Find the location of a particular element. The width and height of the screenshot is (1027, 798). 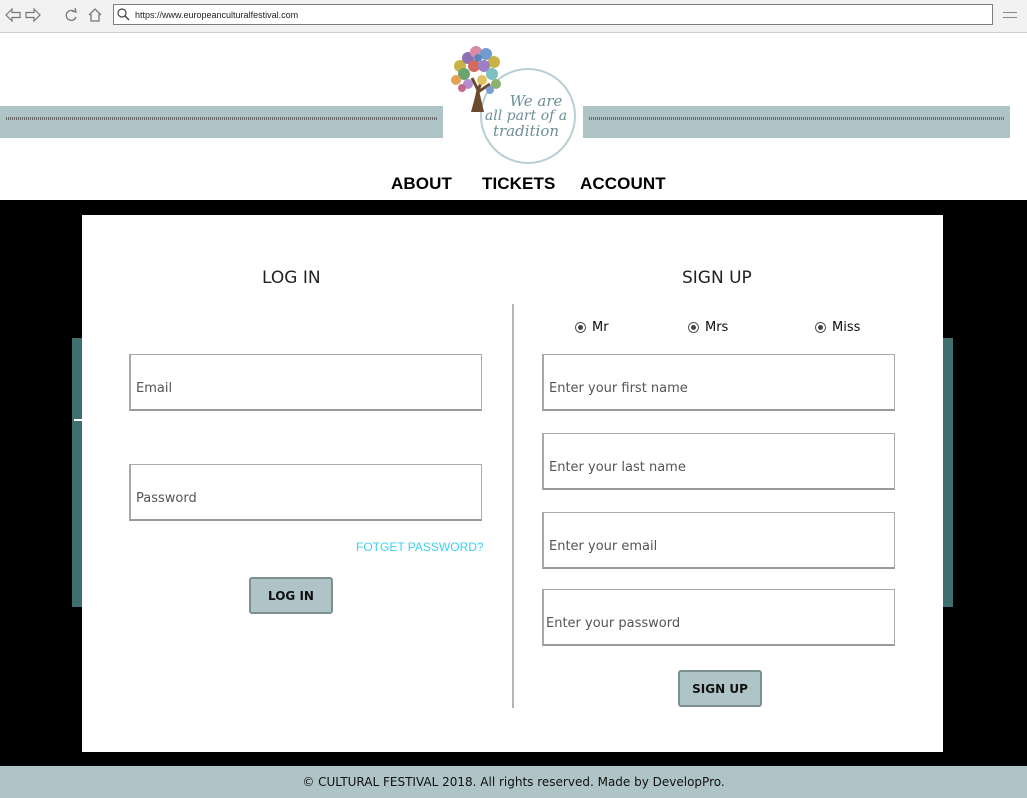

main-nav: ABOUT TICKETS ACCOUNT is located at coordinates (513, 186).